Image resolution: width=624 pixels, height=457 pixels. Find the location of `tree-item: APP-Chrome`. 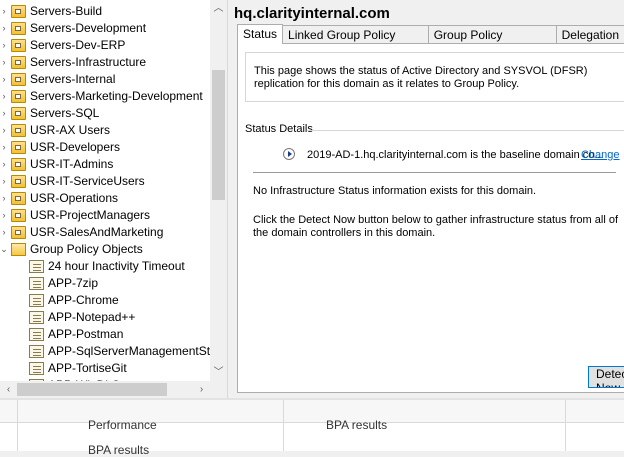

tree-item: APP-Chrome is located at coordinates (105, 300).